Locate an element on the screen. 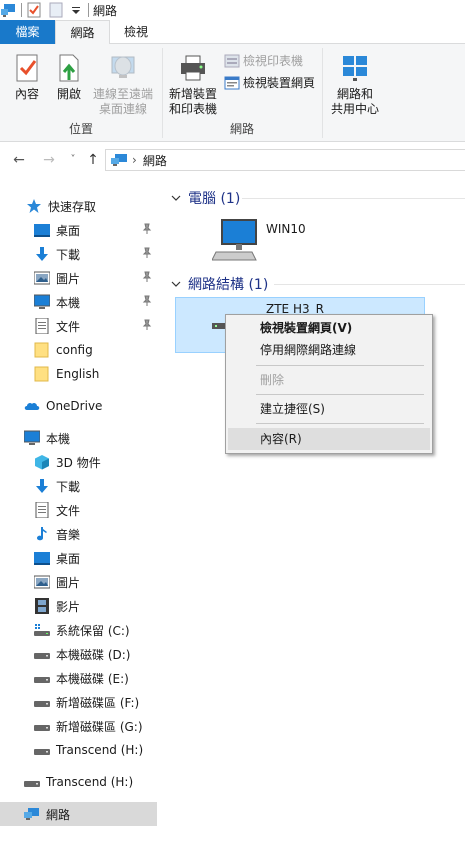 Image resolution: width=465 pixels, height=842 pixels. star-icon is located at coordinates (34, 206).